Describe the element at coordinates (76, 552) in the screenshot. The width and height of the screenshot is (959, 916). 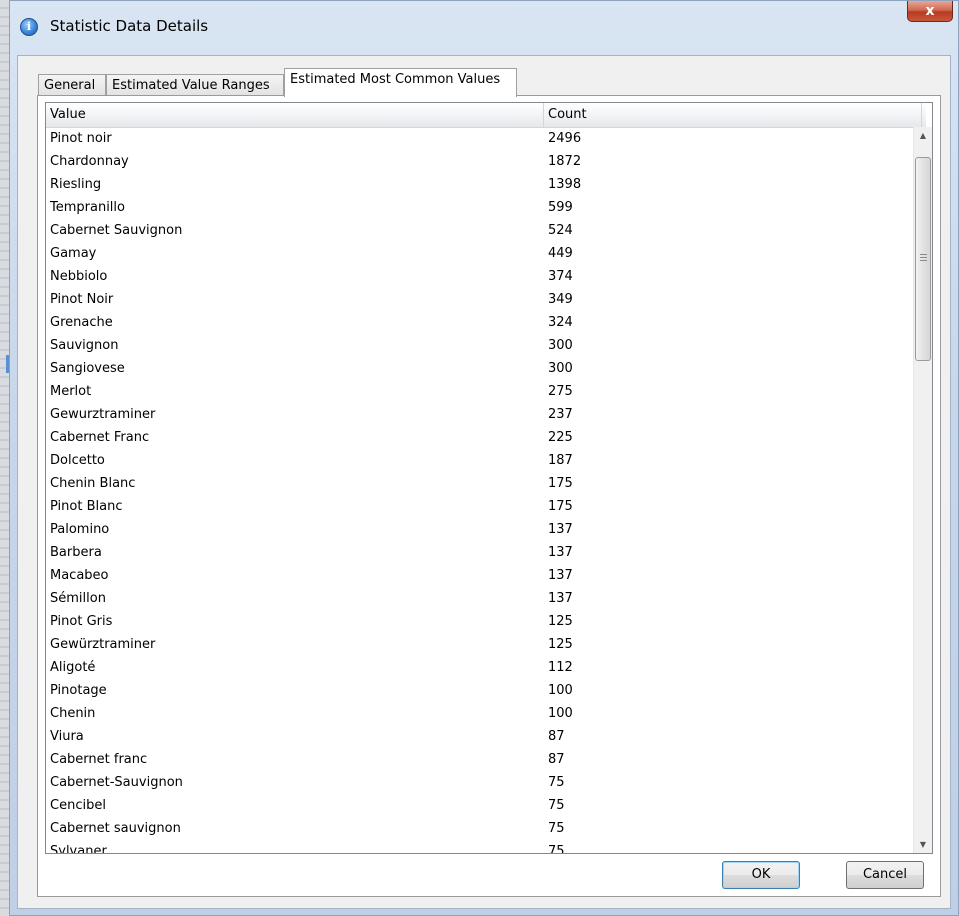
I see `value-cell: Barbera` at that location.